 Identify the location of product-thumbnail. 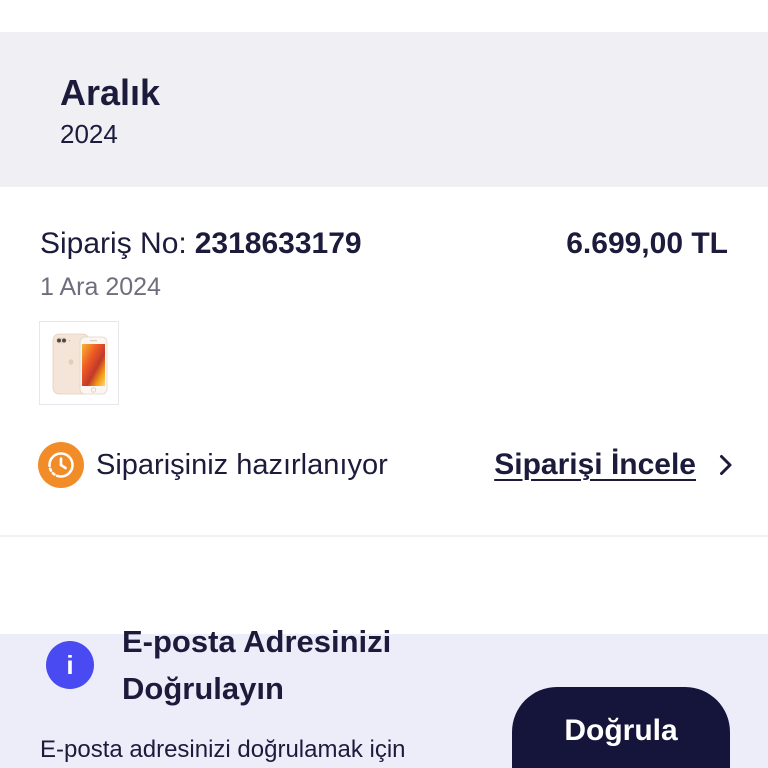
(79, 363).